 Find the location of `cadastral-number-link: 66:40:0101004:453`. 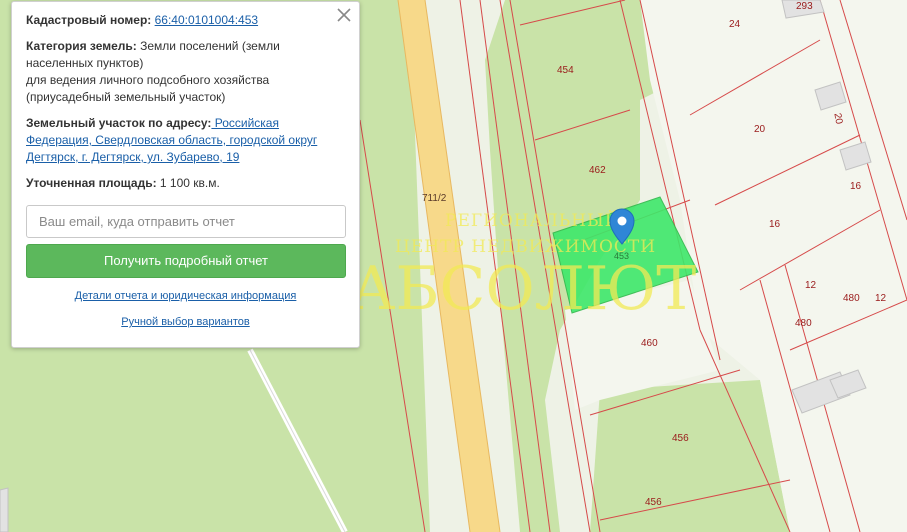

cadastral-number-link: 66:40:0101004:453 is located at coordinates (206, 20).